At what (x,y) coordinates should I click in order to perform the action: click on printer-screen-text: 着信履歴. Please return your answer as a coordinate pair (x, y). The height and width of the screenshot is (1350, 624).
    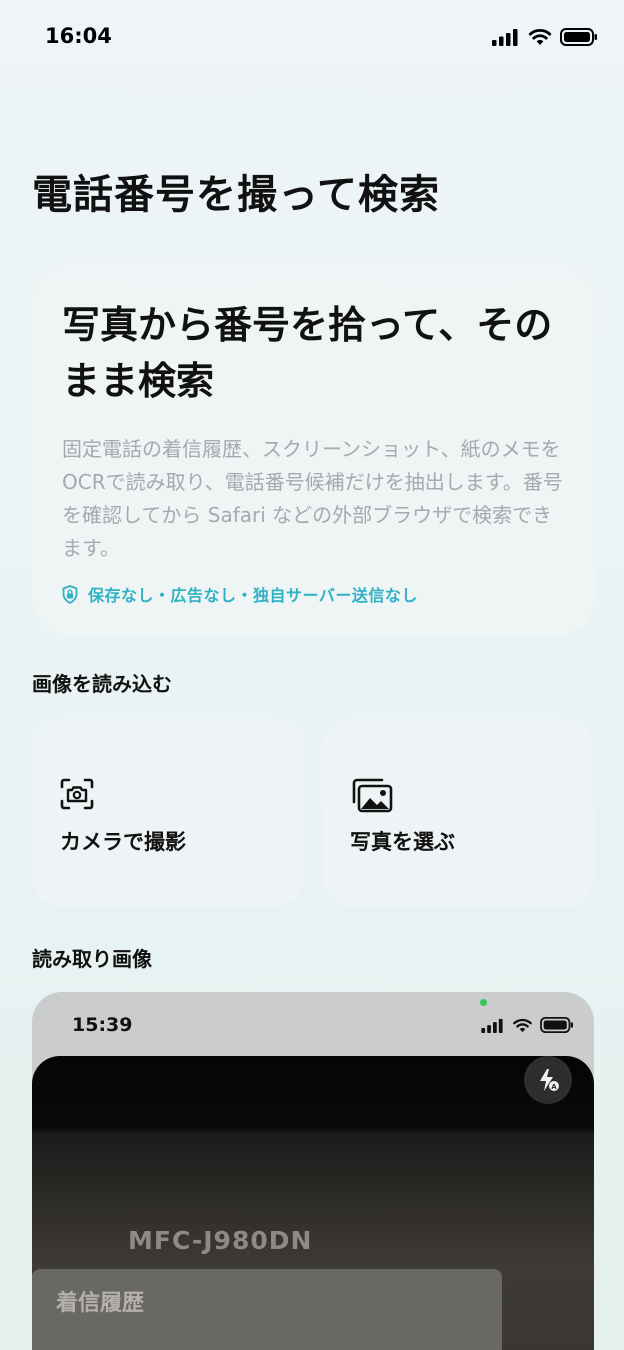
    Looking at the image, I should click on (100, 1303).